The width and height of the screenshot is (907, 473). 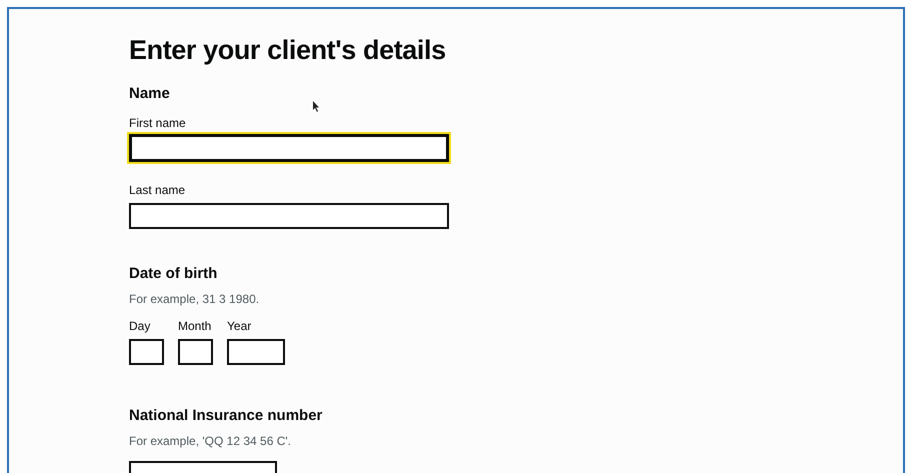 What do you see at coordinates (225, 416) in the screenshot?
I see `section-heading: National Insurance number` at bounding box center [225, 416].